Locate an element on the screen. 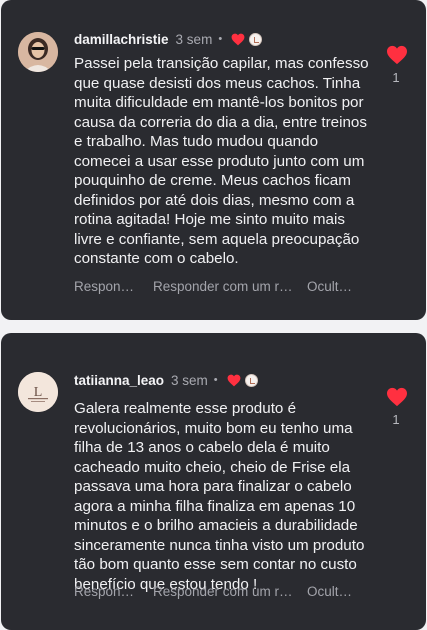  svg-text: L is located at coordinates (38, 392).